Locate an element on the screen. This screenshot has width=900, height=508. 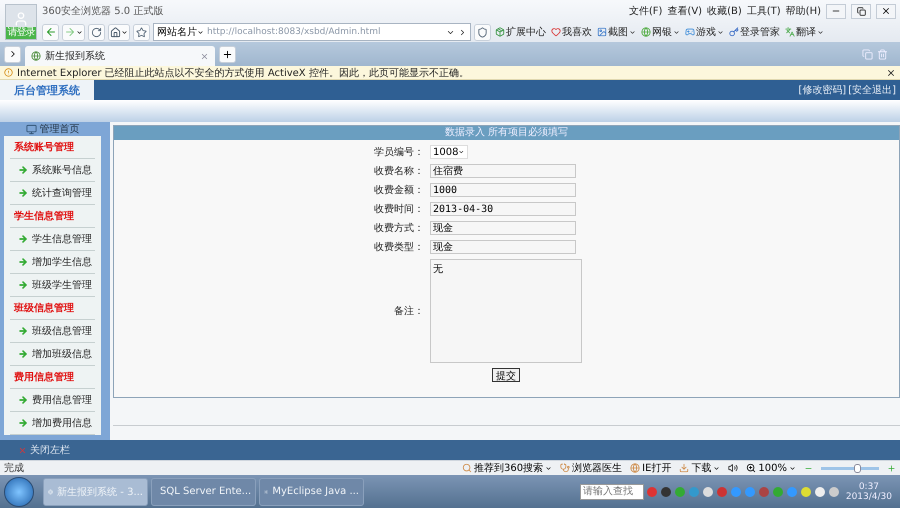
input-field: 住宿费 is located at coordinates (503, 171).